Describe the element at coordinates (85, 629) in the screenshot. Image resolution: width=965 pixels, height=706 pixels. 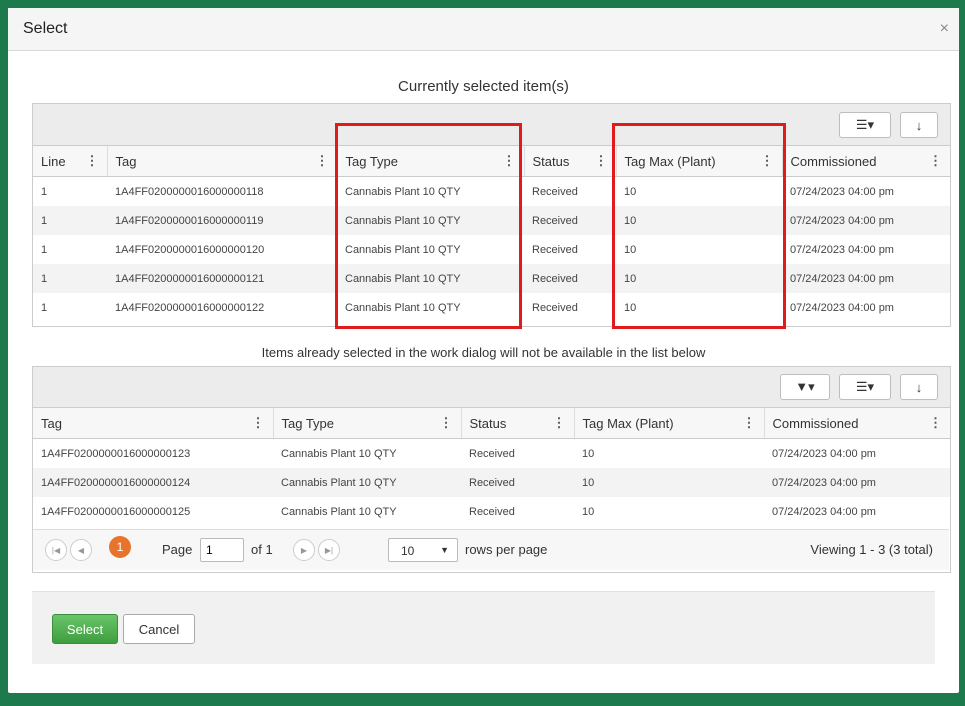
I see `select-button: Select` at that location.